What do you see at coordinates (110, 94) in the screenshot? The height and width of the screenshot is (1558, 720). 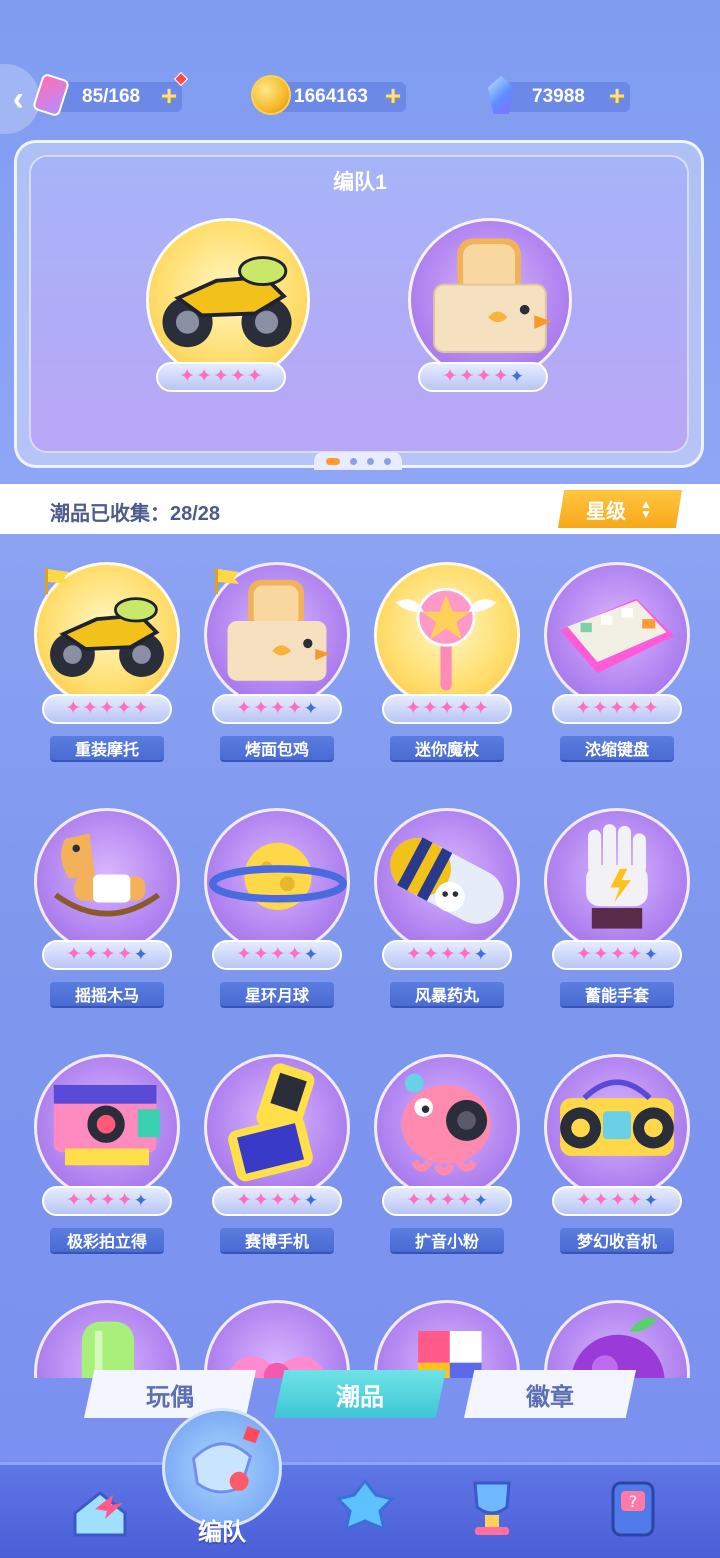 I see `stamina-counter: 85/168 +` at bounding box center [110, 94].